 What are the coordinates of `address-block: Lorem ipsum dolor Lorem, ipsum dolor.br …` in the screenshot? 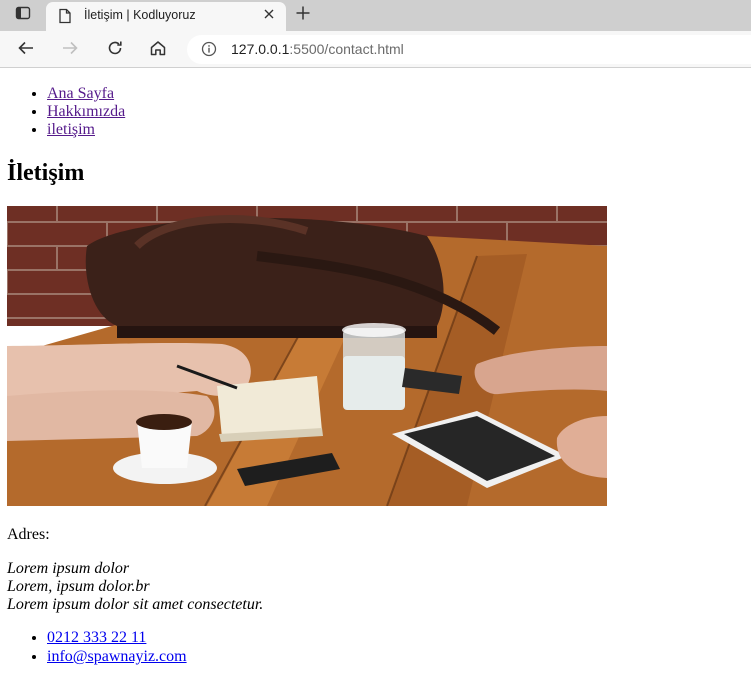 It's located at (135, 587).